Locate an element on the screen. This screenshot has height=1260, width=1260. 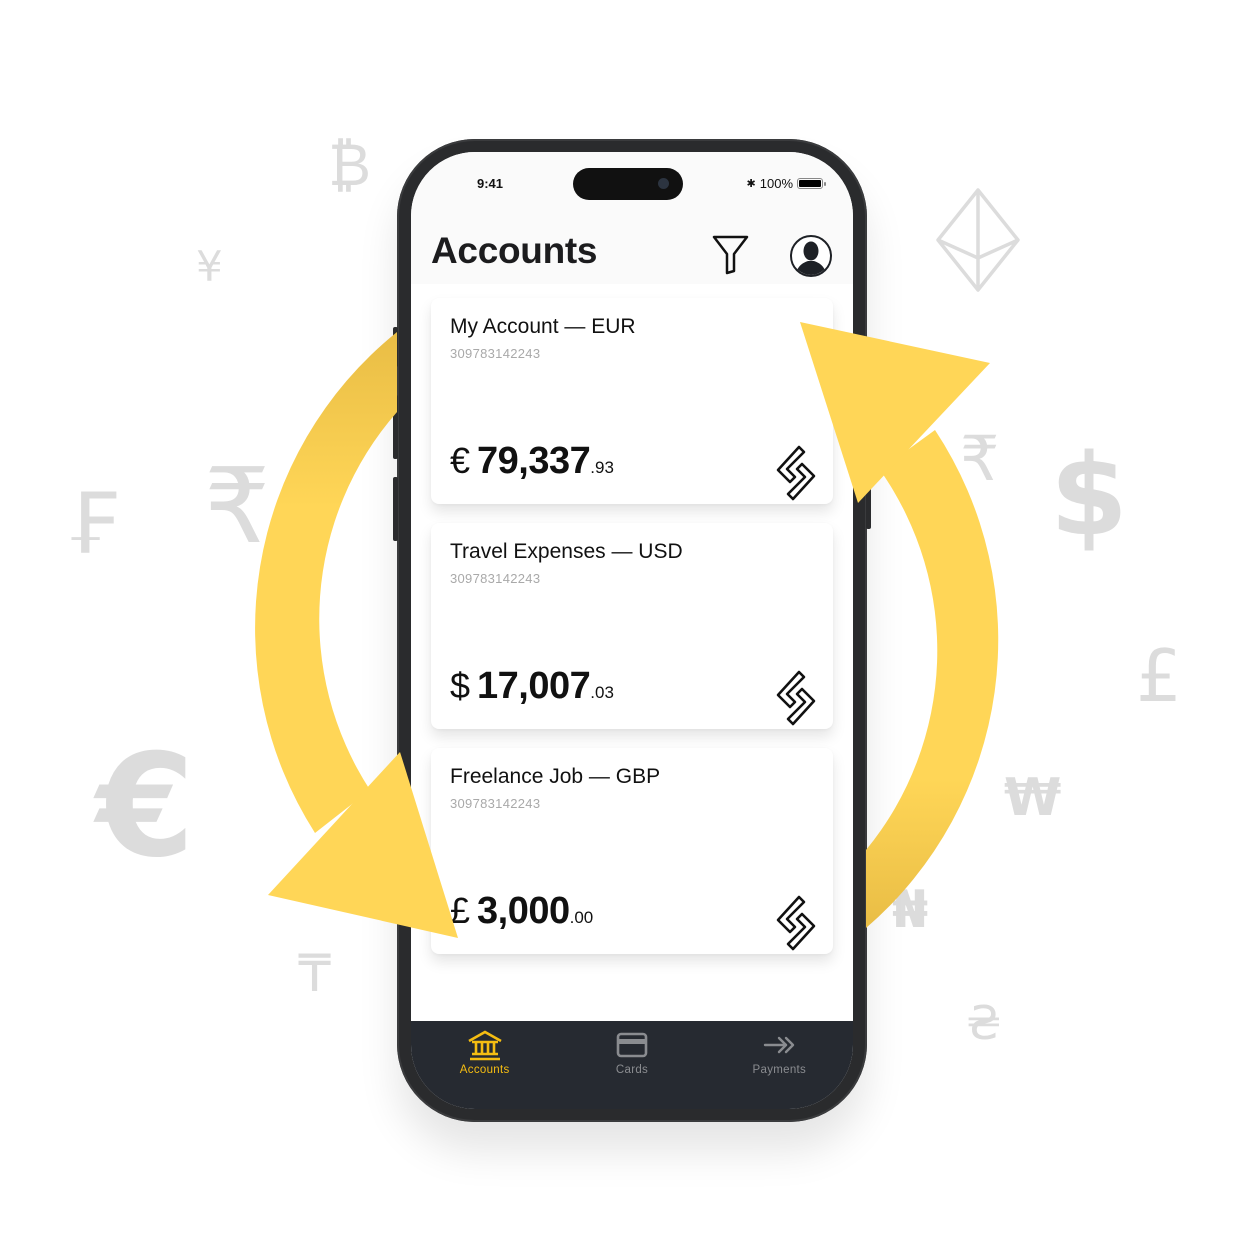
left-arc is located at coordinates (326, 582).